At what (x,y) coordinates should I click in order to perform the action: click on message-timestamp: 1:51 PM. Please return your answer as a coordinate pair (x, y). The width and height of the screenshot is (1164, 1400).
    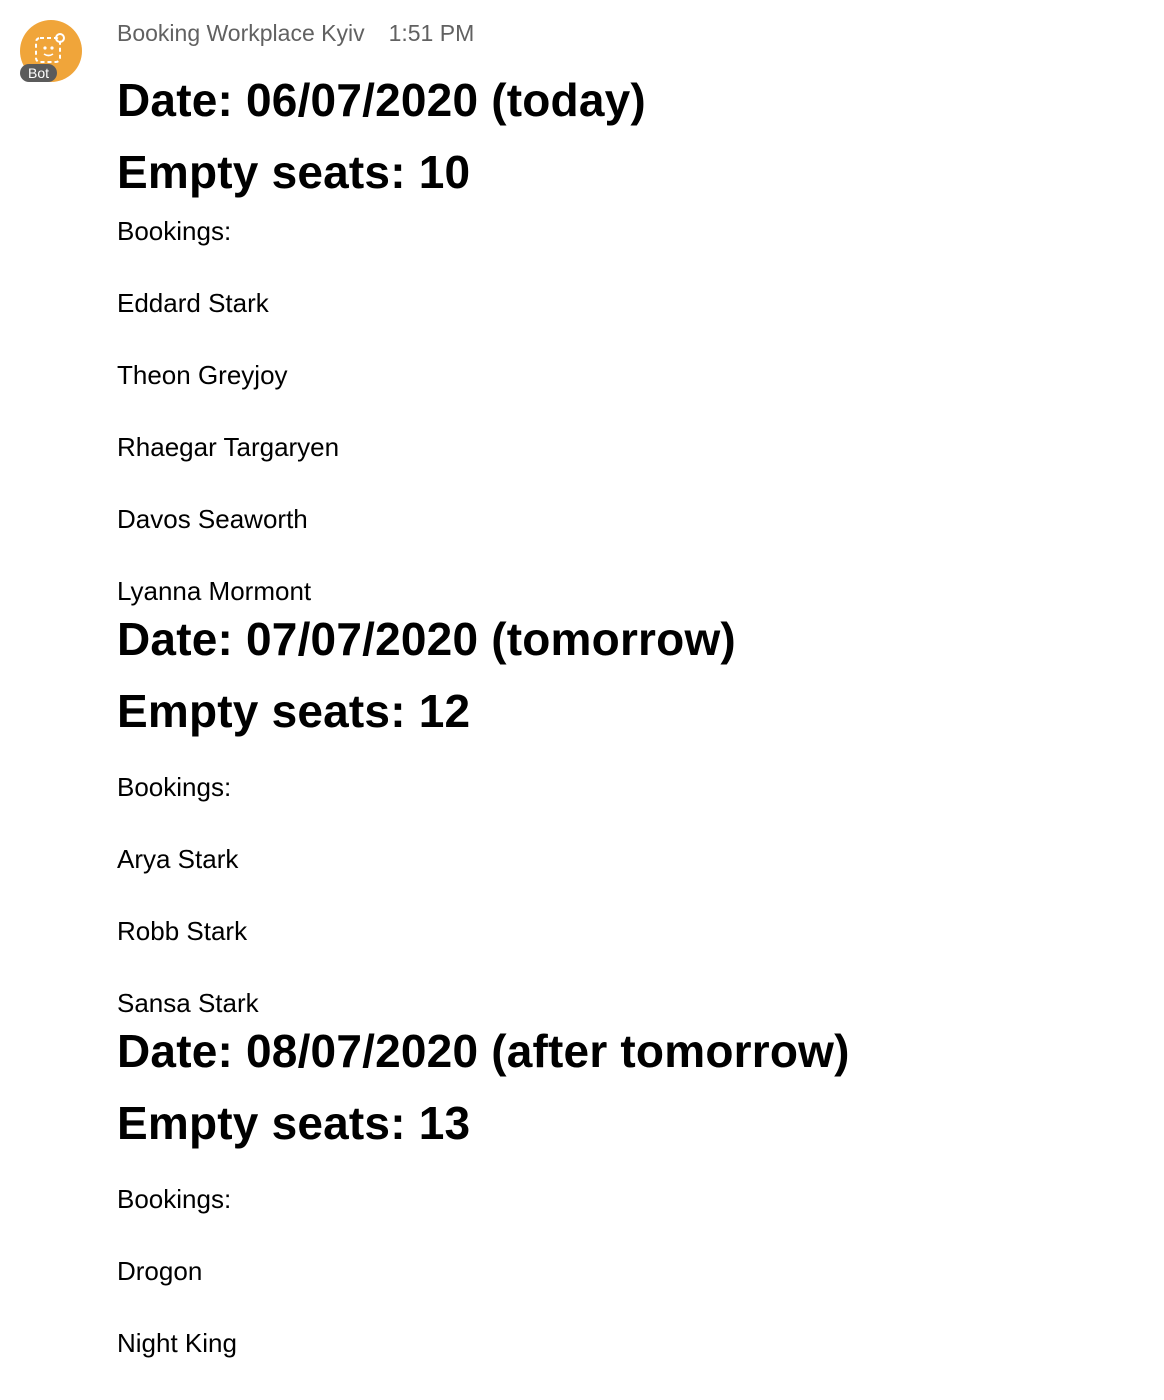
    Looking at the image, I should click on (431, 33).